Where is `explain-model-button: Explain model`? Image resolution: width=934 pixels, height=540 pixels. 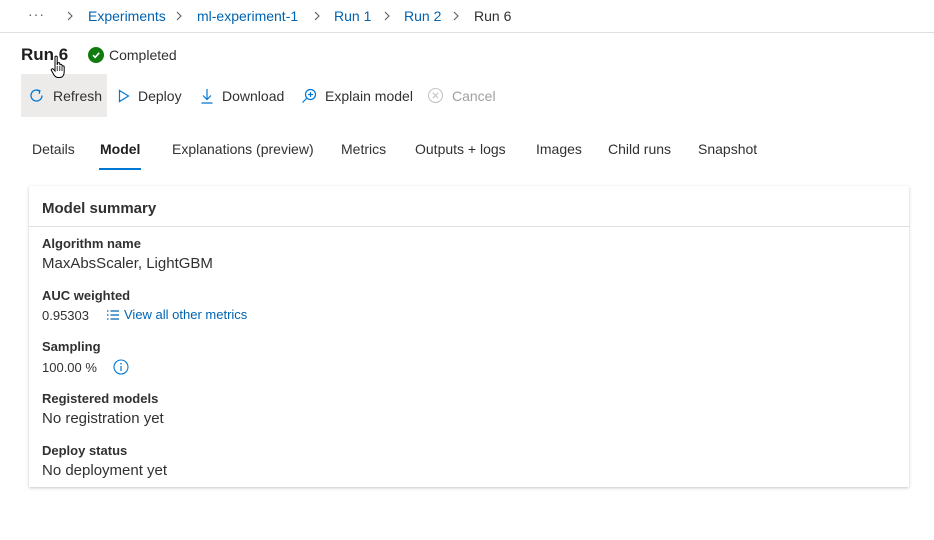 explain-model-button: Explain model is located at coordinates (357, 95).